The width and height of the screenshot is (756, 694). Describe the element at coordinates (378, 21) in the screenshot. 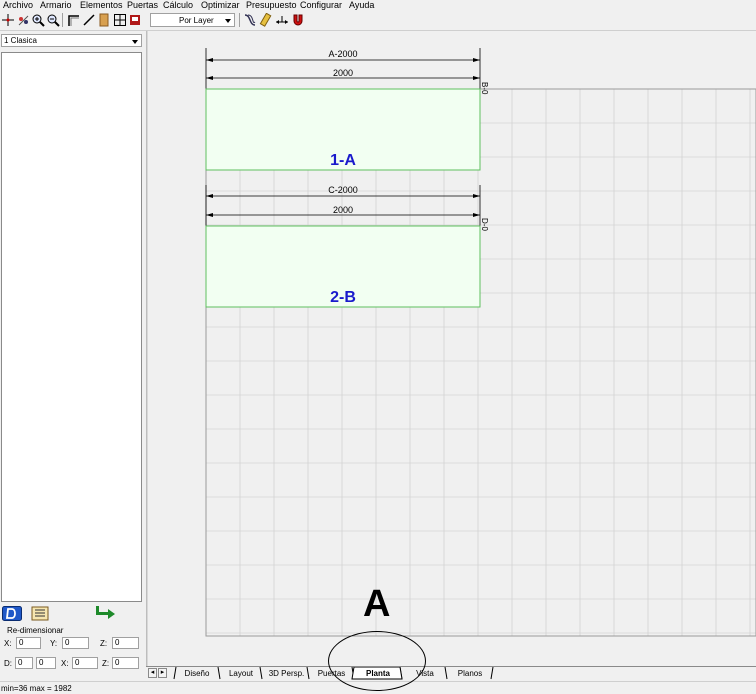

I see `toolbar: Por Layer` at that location.